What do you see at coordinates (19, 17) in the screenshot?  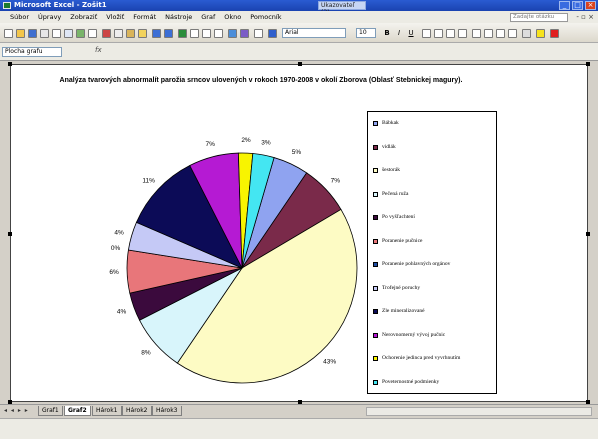 I see `menu-file: Súbor` at bounding box center [19, 17].